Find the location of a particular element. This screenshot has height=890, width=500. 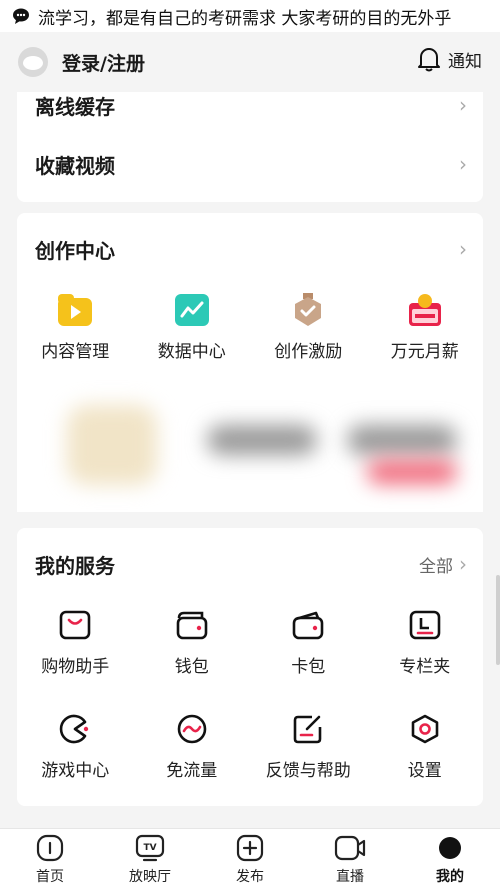

card-holder-icon is located at coordinates (308, 625).